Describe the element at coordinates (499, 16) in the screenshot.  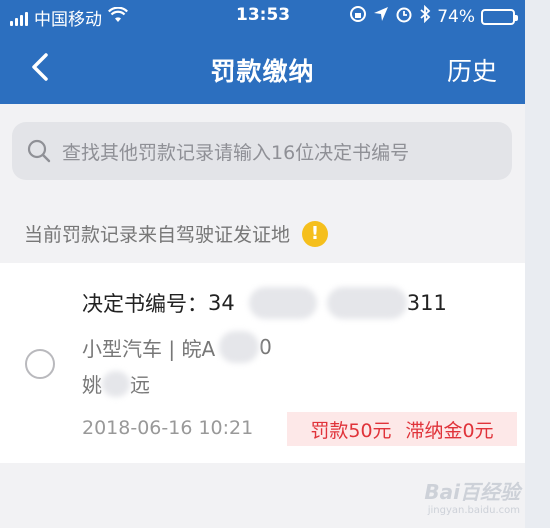
I see `battery-icon` at that location.